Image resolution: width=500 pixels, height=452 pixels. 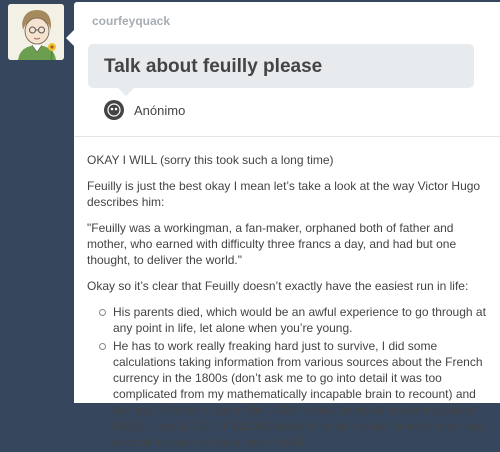 I want to click on blog-name-link: courfeyquack, so click(x=131, y=21).